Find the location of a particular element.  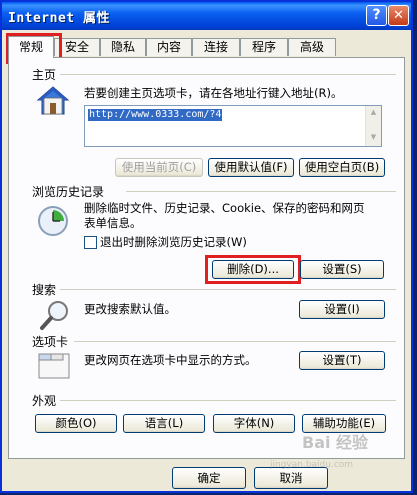

tab-programs: 程序 is located at coordinates (264, 47).